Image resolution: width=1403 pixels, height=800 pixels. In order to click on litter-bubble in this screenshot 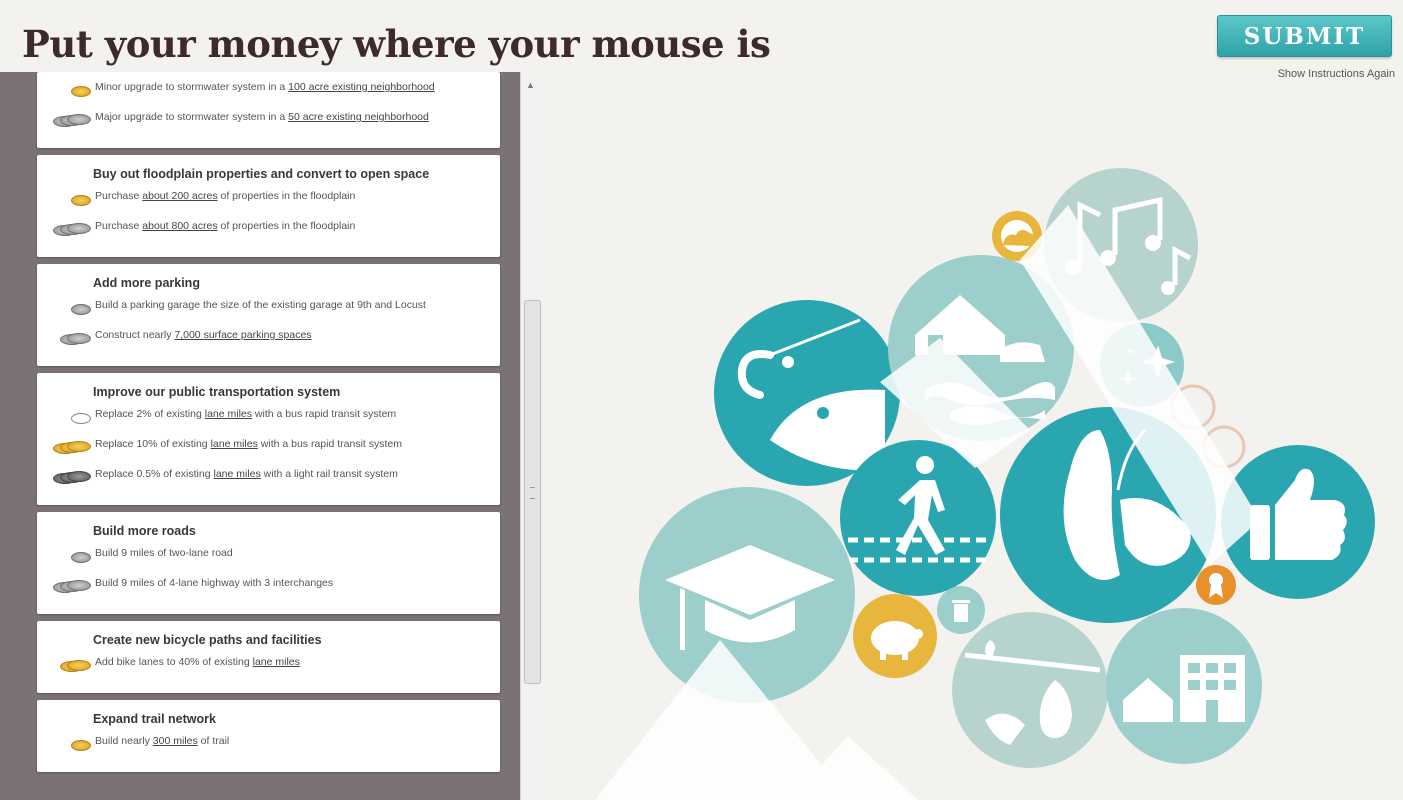, I will do `click(961, 610)`.